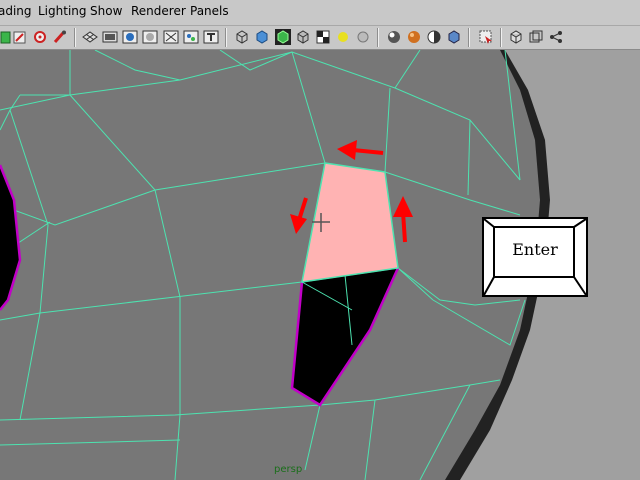  I want to click on text-icon, so click(211, 37).